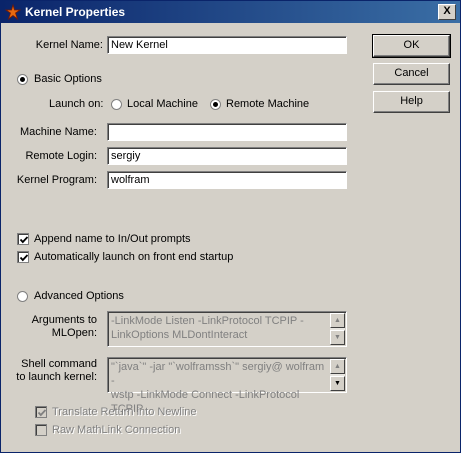 The width and height of the screenshot is (461, 453). Describe the element at coordinates (56, 180) in the screenshot. I see `kernel-program-label: Kernel Program:` at that location.